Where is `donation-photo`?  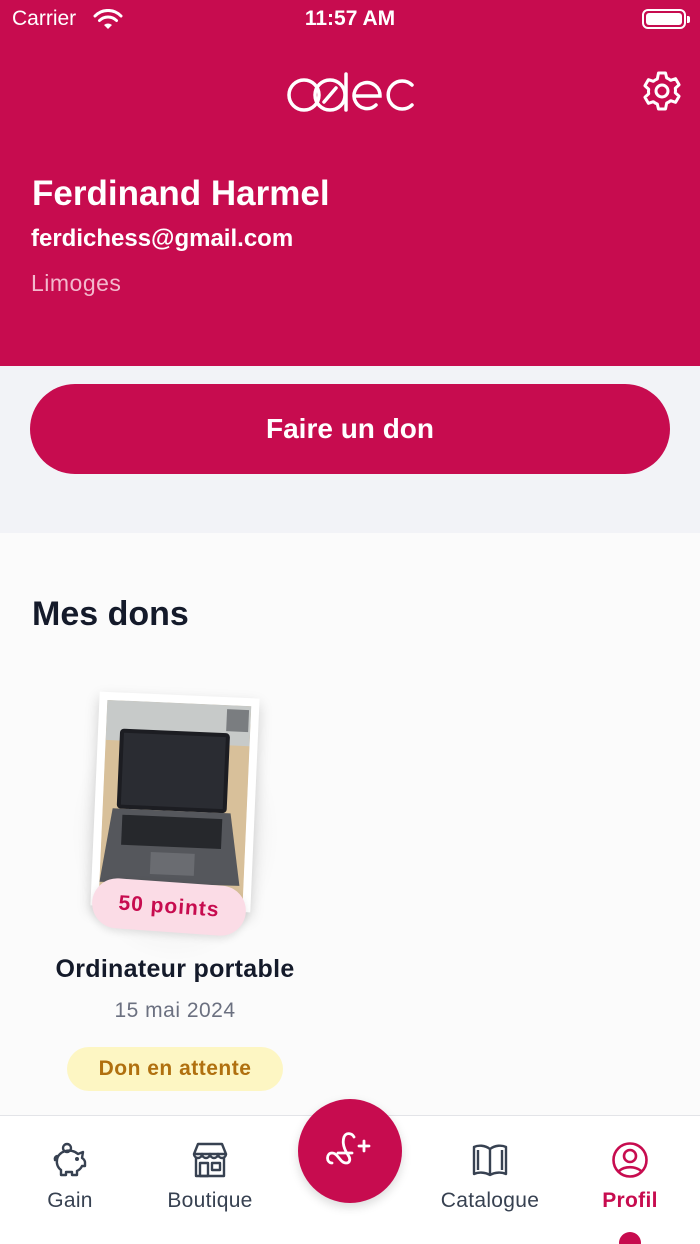 donation-photo is located at coordinates (175, 802).